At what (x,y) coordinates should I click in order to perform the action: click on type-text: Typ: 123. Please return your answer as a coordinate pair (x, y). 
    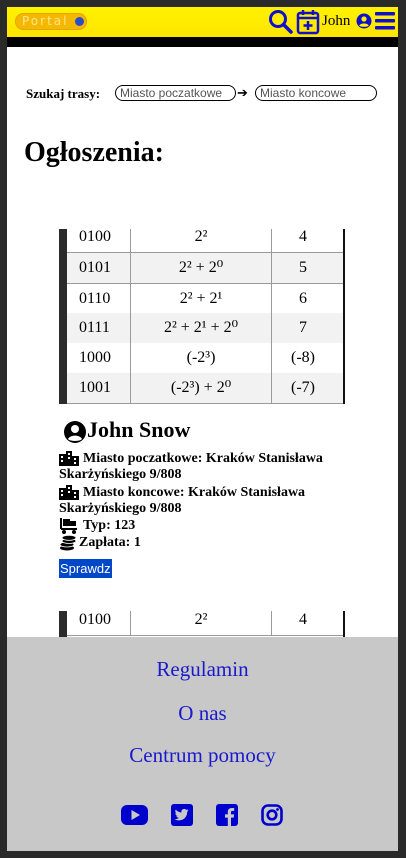
    Looking at the image, I should click on (109, 525).